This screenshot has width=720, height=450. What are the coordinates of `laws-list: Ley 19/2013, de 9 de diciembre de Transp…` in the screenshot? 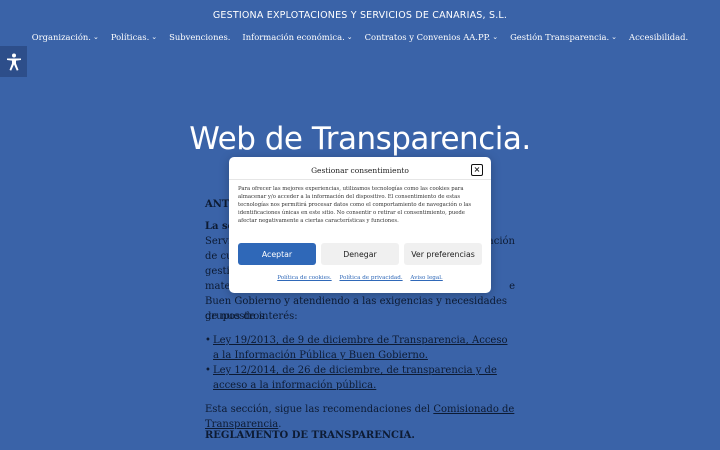 It's located at (359, 363).